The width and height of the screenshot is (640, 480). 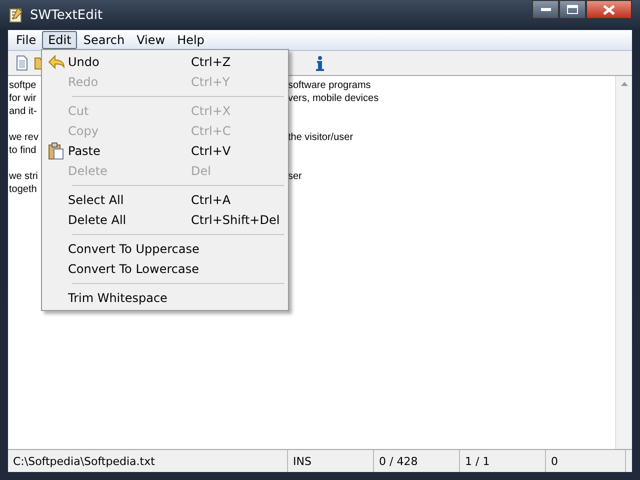 I want to click on shortcut-text: Ctrl+X, so click(x=211, y=111).